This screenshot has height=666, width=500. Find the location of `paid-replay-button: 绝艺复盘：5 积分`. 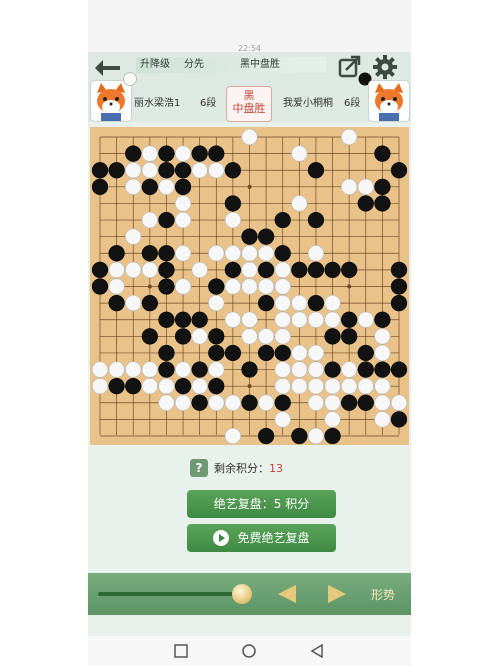

paid-replay-button: 绝艺复盘：5 积分 is located at coordinates (261, 504).